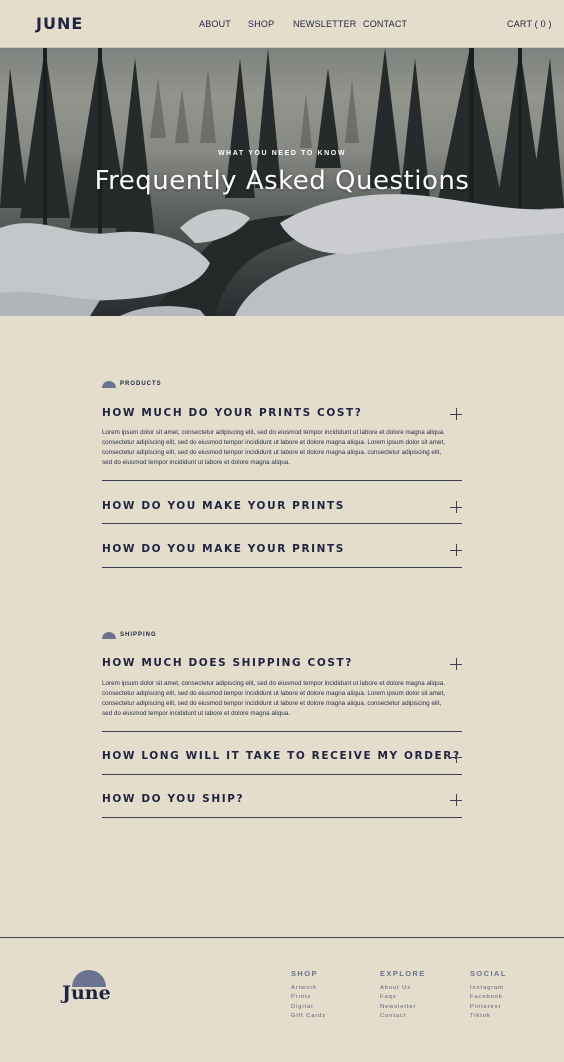  I want to click on faq-question: HOW MUCH DO YOUR PRINTS COST?, so click(282, 413).